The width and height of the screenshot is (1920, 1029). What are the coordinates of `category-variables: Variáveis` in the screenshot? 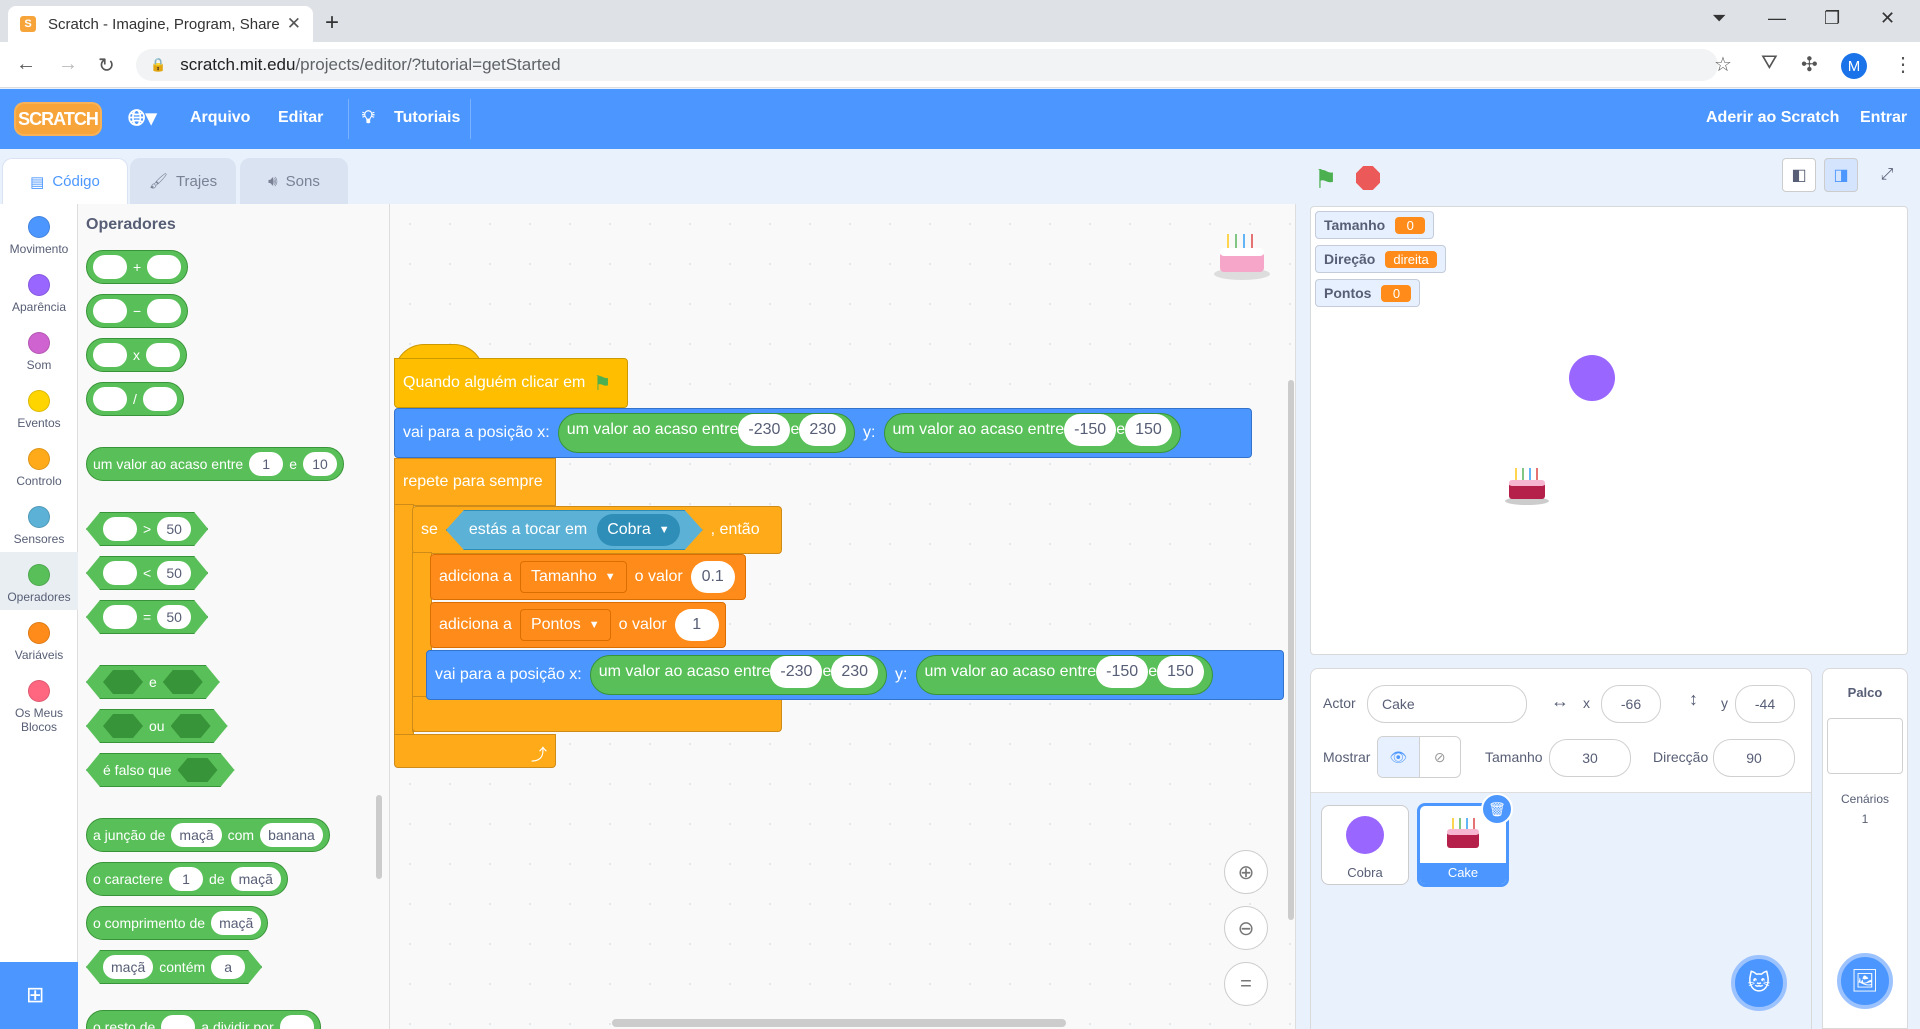 It's located at (39, 642).